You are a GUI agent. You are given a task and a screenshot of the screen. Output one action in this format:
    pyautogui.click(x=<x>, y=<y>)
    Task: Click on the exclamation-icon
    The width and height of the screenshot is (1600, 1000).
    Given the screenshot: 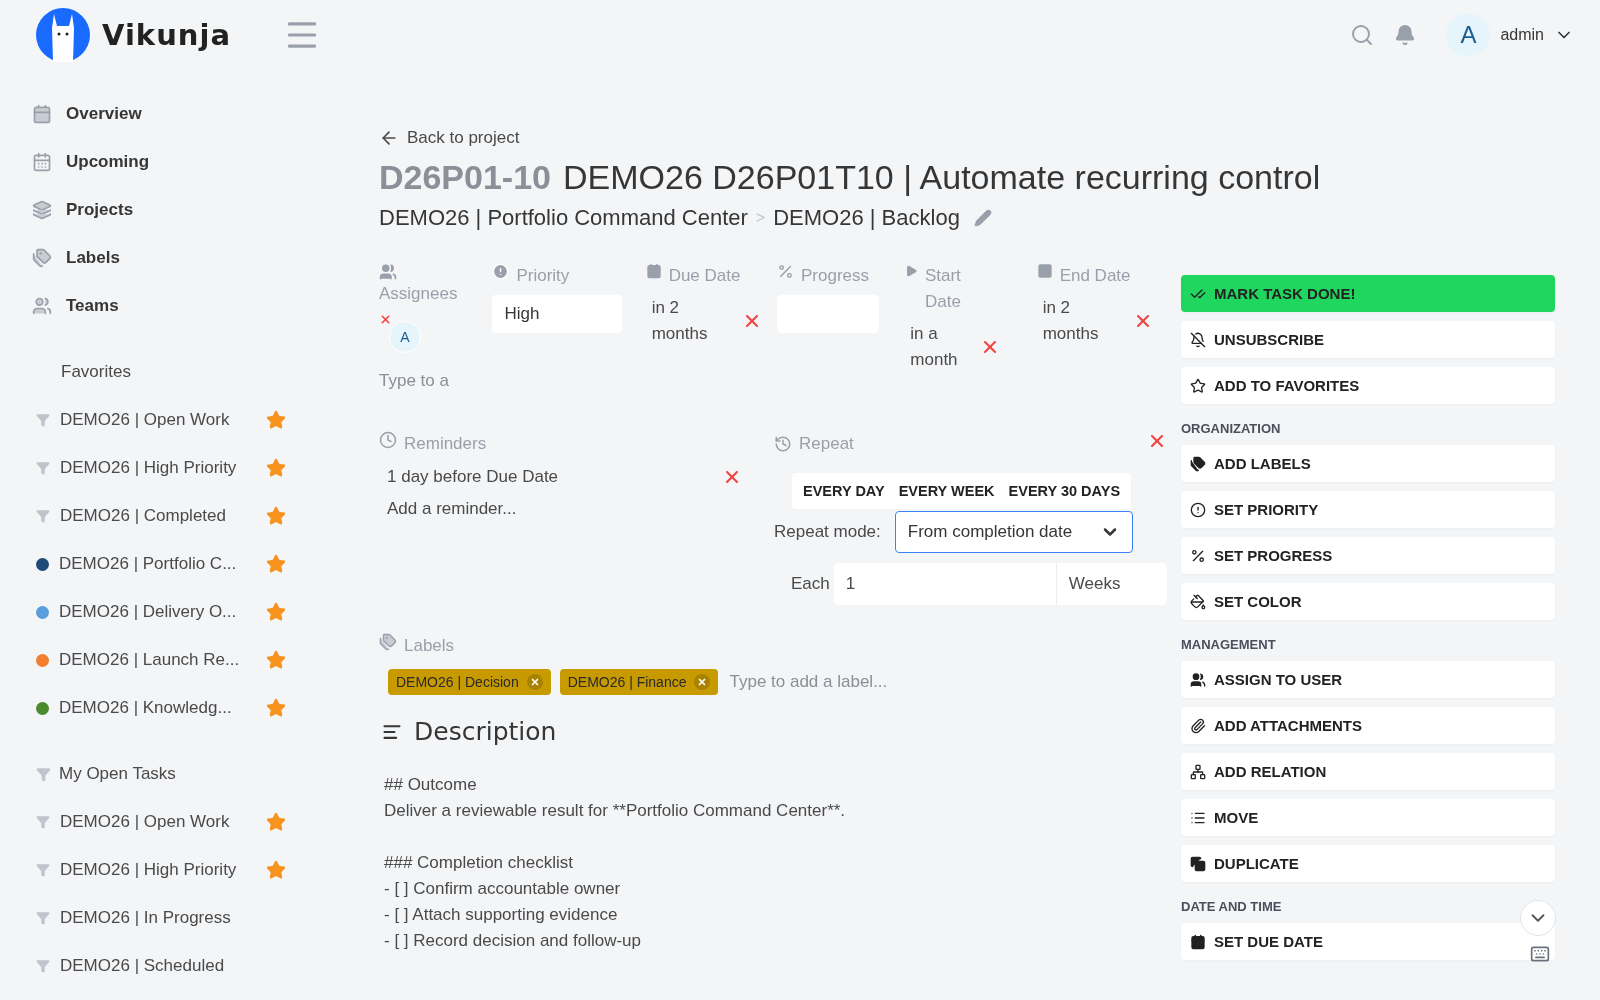 What is the action you would take?
    pyautogui.click(x=1198, y=509)
    